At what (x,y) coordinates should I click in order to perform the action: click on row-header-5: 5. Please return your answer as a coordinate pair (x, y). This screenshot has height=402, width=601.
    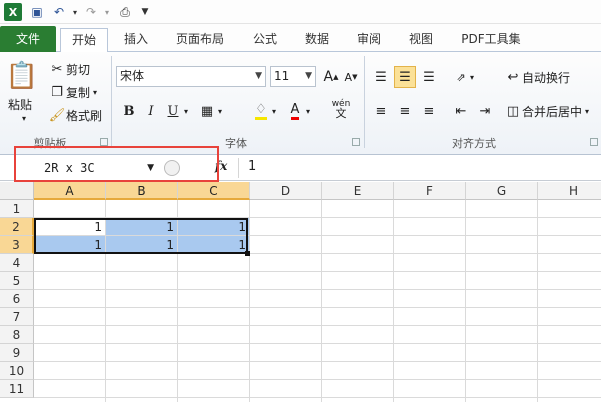
    Looking at the image, I should click on (17, 281).